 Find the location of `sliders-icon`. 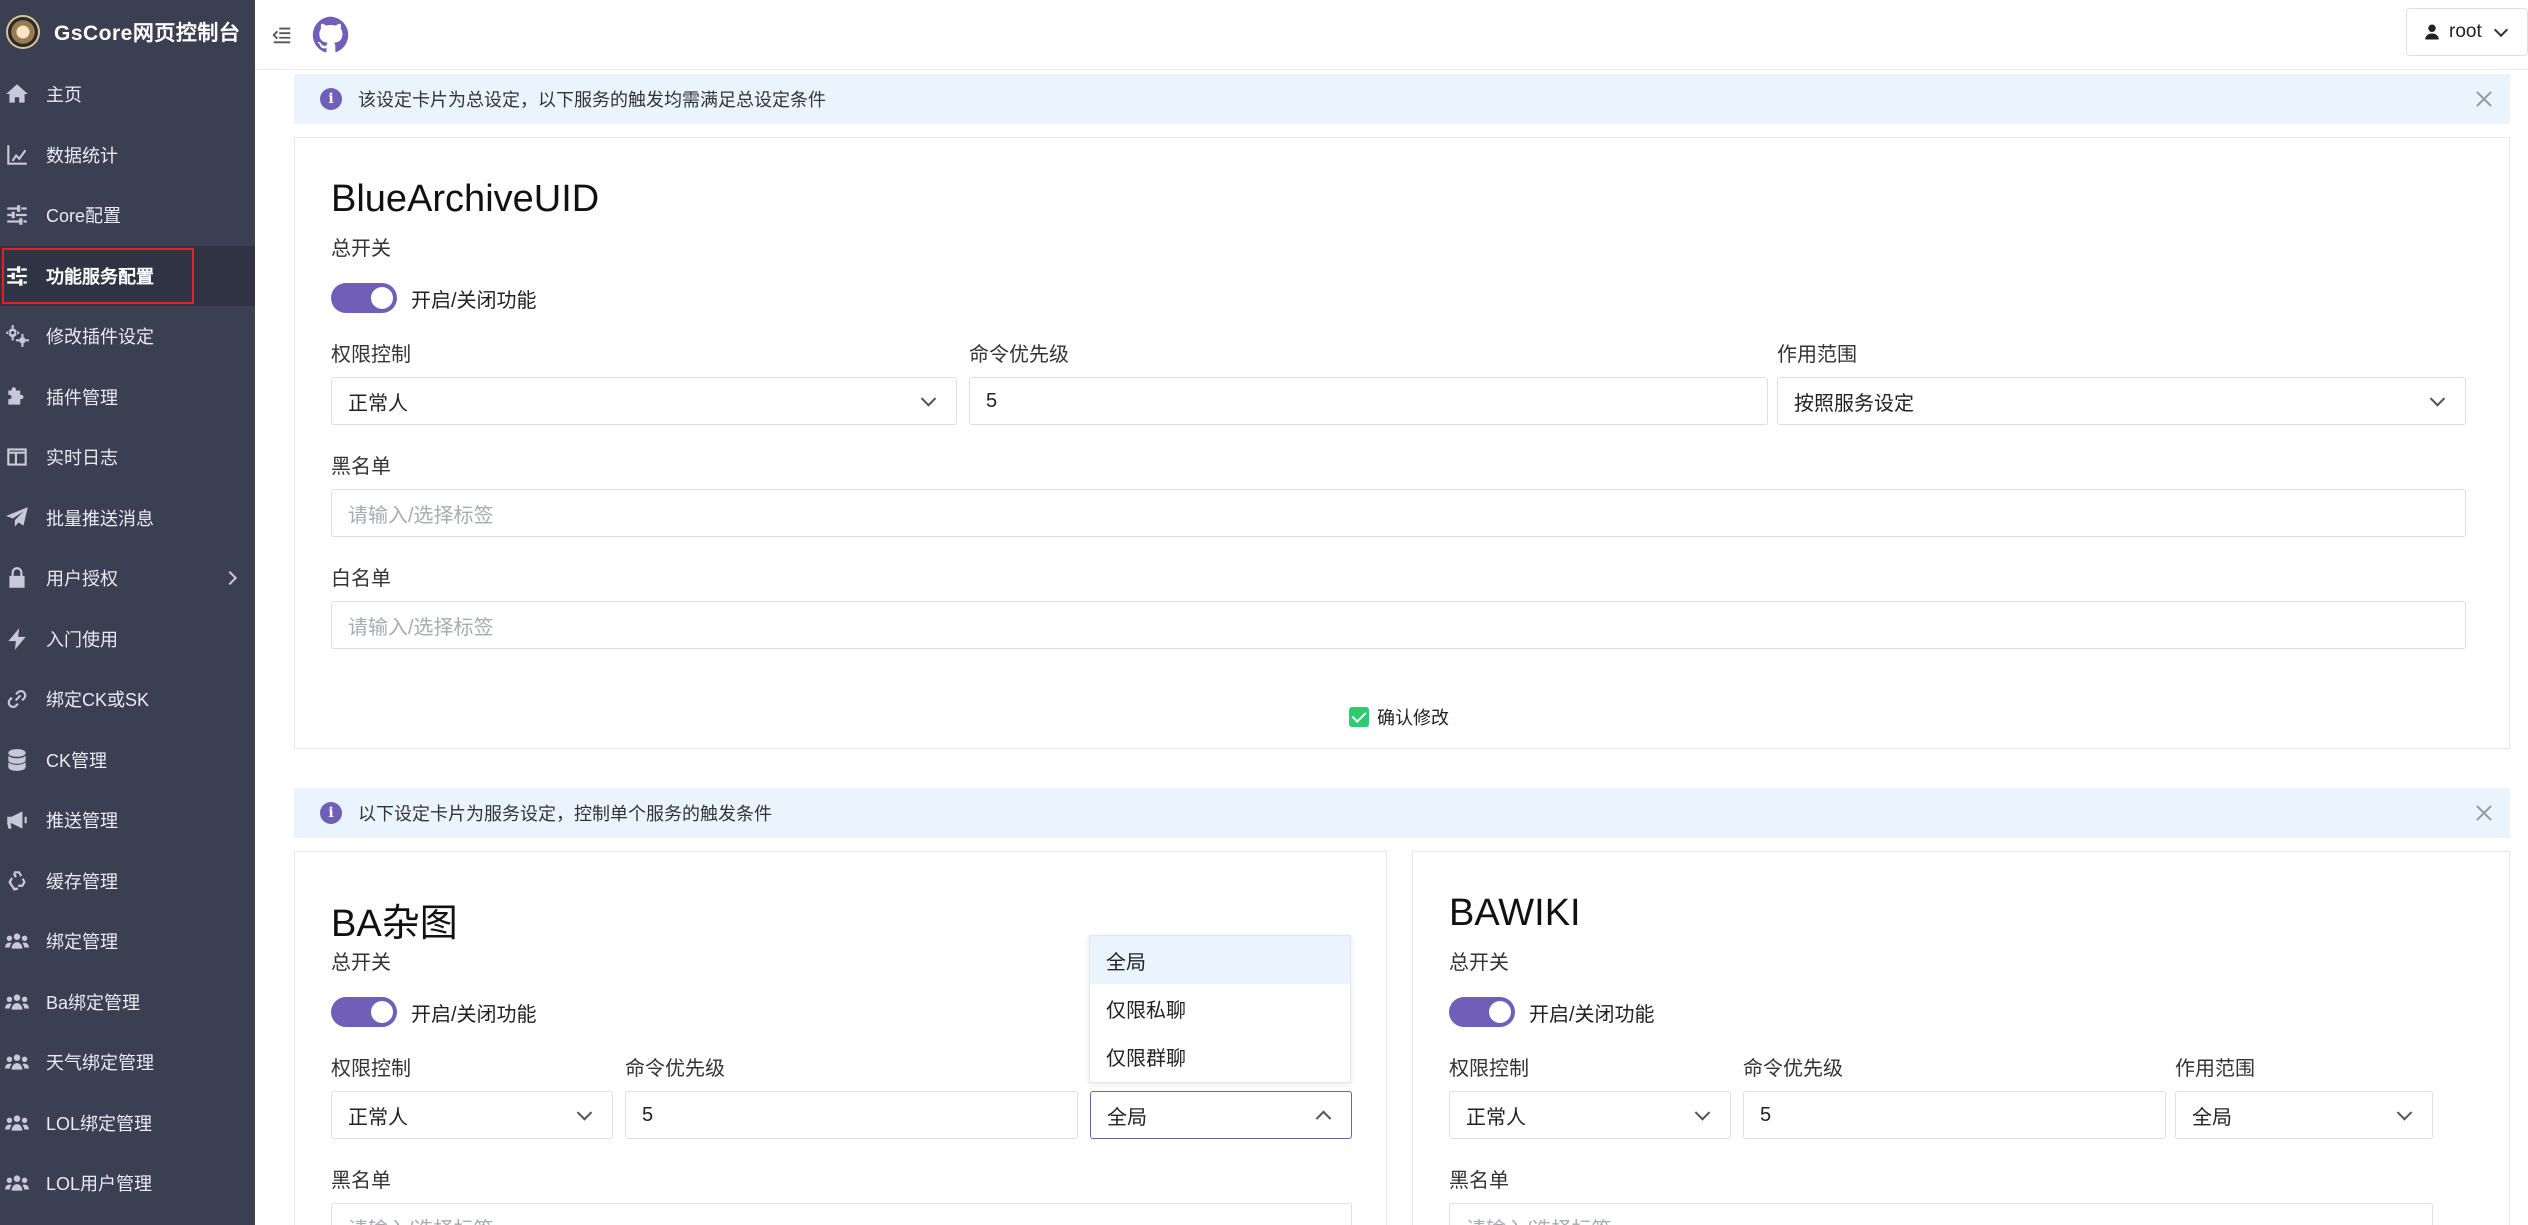

sliders-icon is located at coordinates (17, 215).